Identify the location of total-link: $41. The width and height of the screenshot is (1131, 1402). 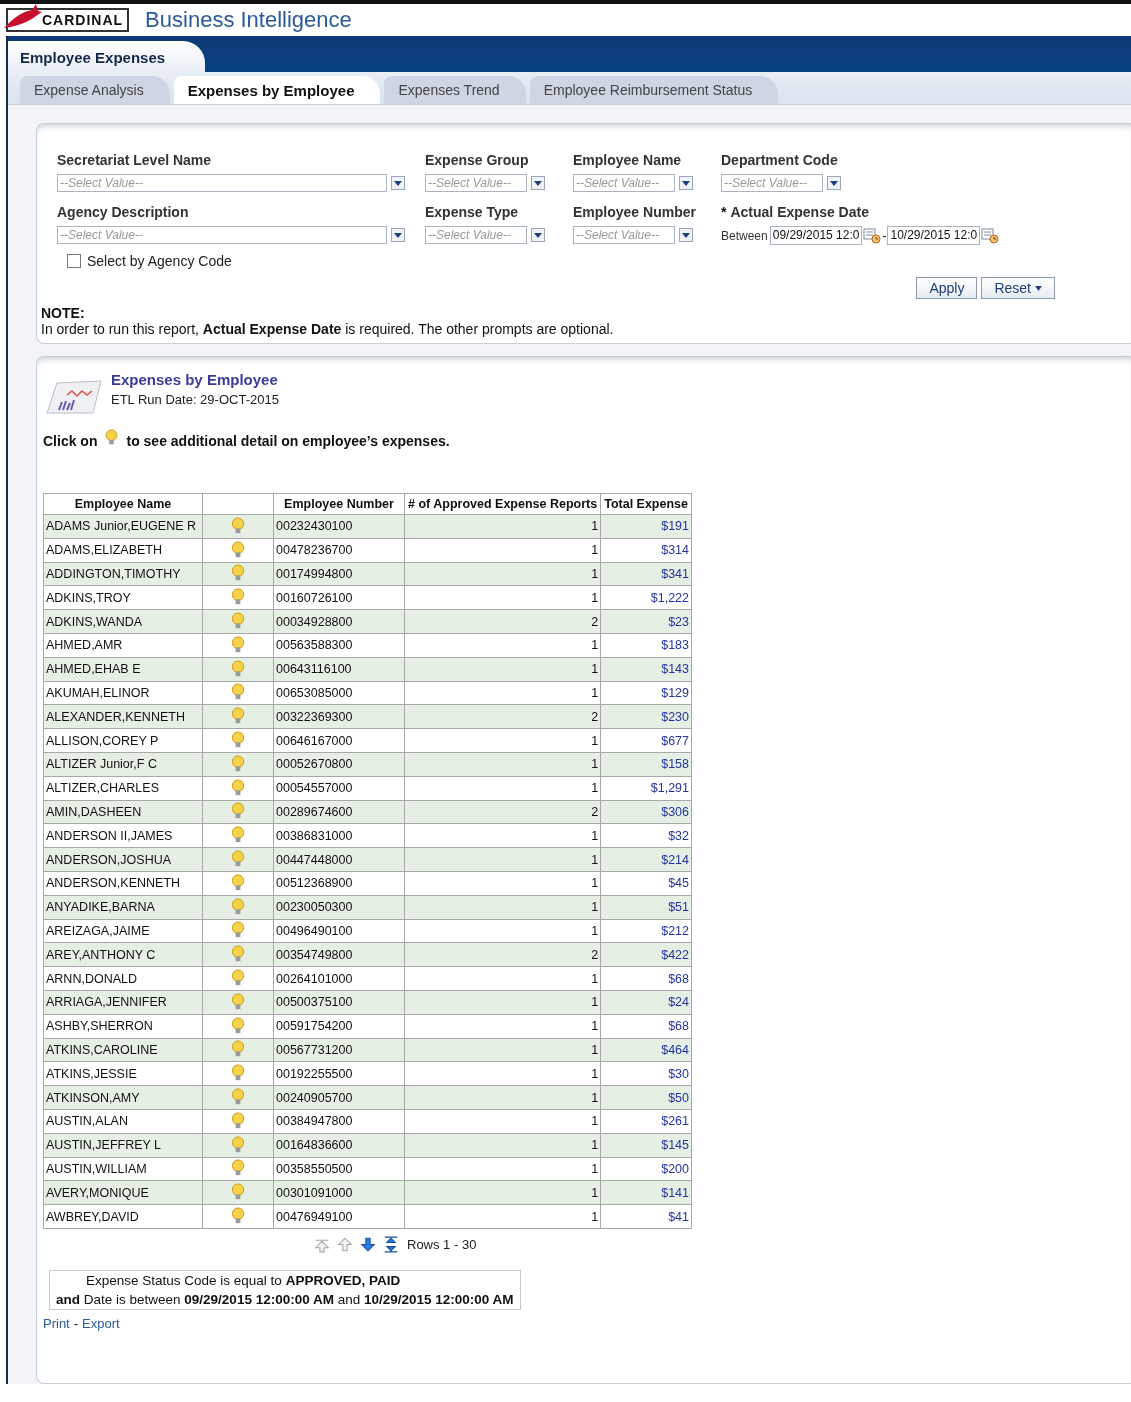
(646, 1216).